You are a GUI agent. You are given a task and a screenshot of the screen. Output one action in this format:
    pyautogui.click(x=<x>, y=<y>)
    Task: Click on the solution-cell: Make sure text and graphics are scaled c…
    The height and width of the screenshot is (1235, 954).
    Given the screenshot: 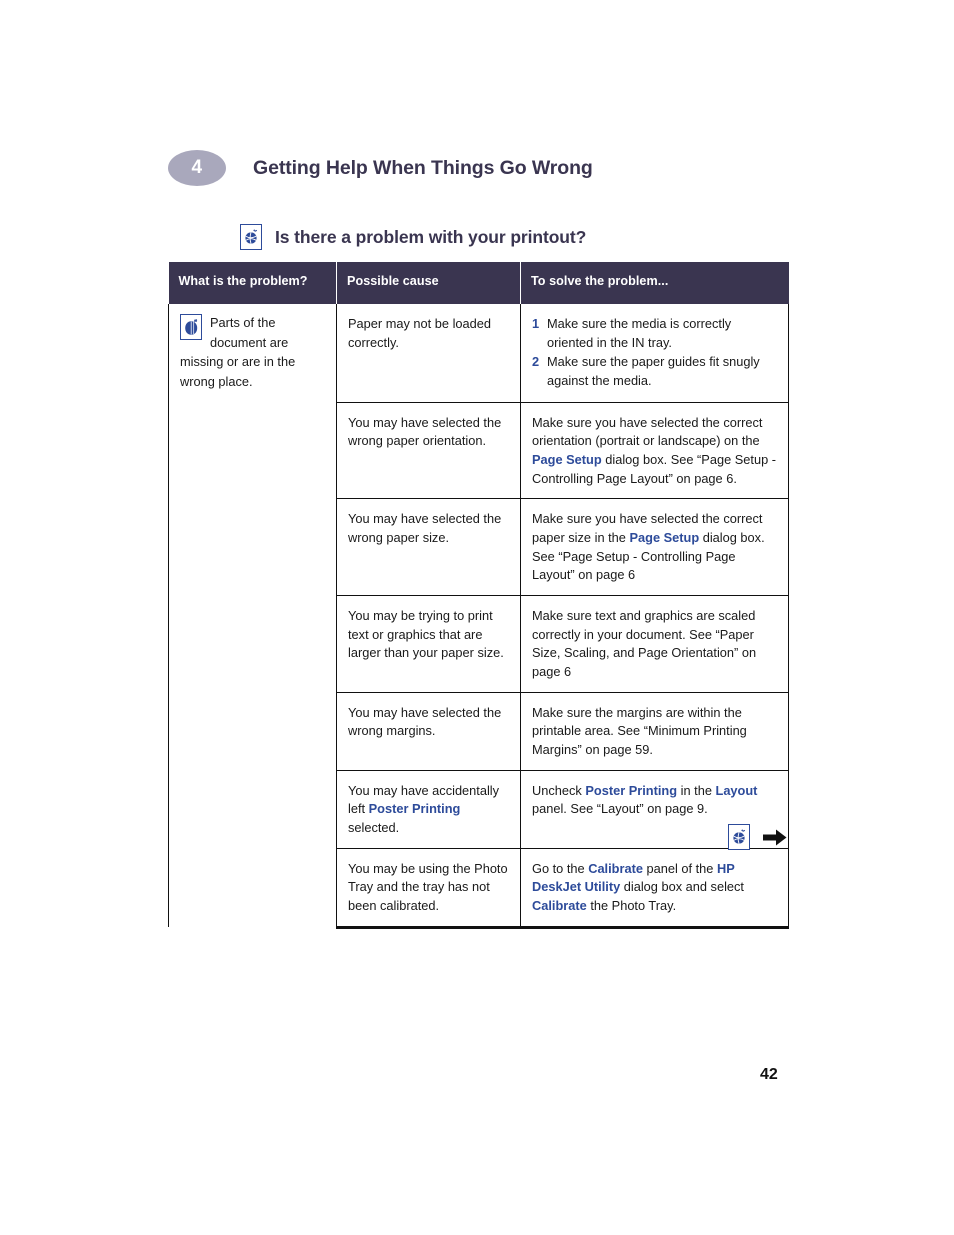 What is the action you would take?
    pyautogui.click(x=654, y=644)
    